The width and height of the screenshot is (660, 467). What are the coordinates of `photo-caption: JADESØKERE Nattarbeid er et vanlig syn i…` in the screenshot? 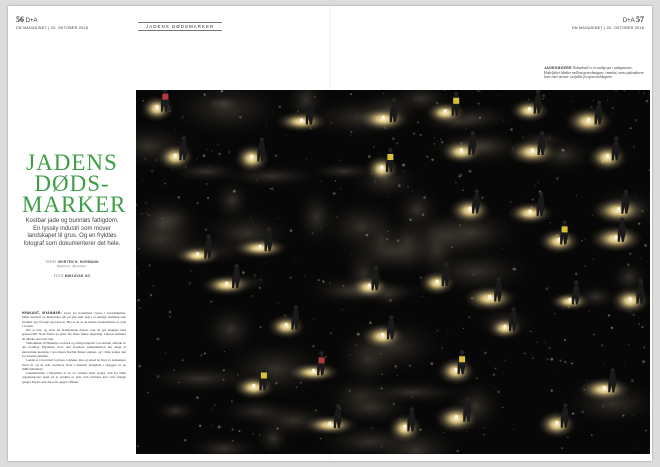 It's located at (594, 73).